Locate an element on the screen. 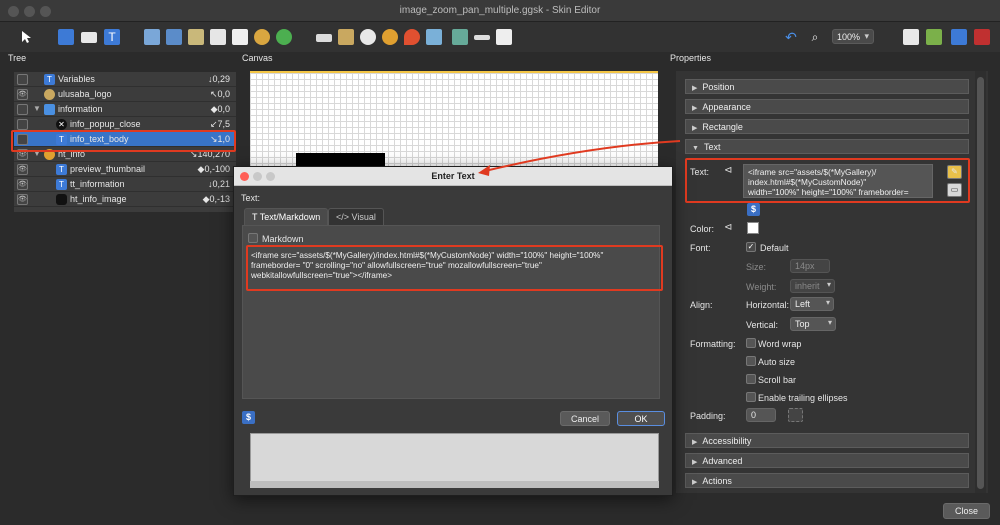  close-button: Close is located at coordinates (966, 511).